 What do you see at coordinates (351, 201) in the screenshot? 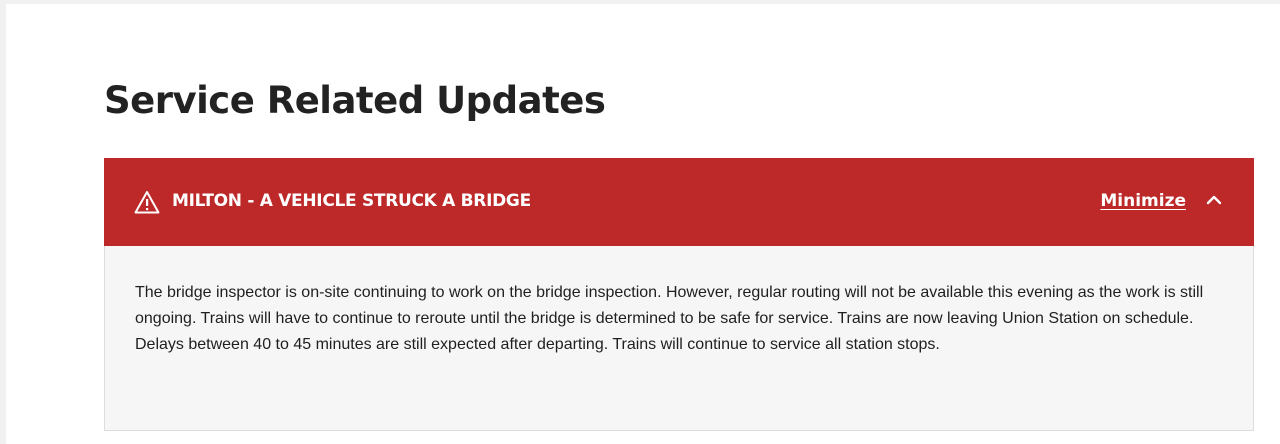
I see `alert-title: MILTON - A VEHICLE STRUCK A BRIDGE` at bounding box center [351, 201].